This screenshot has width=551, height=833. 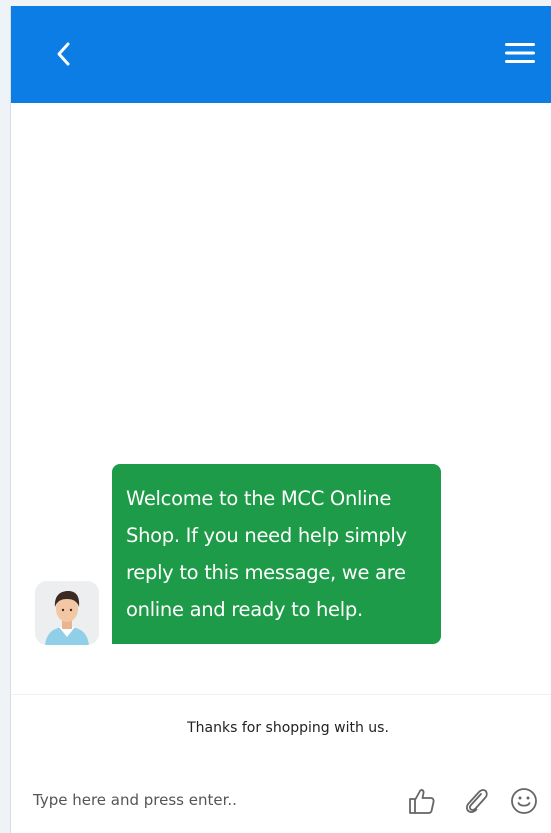 I want to click on like-button, so click(x=422, y=801).